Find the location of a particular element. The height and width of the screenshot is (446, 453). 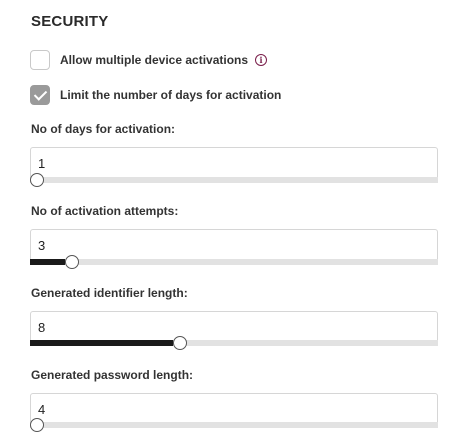

password-length-slider is located at coordinates (234, 425).